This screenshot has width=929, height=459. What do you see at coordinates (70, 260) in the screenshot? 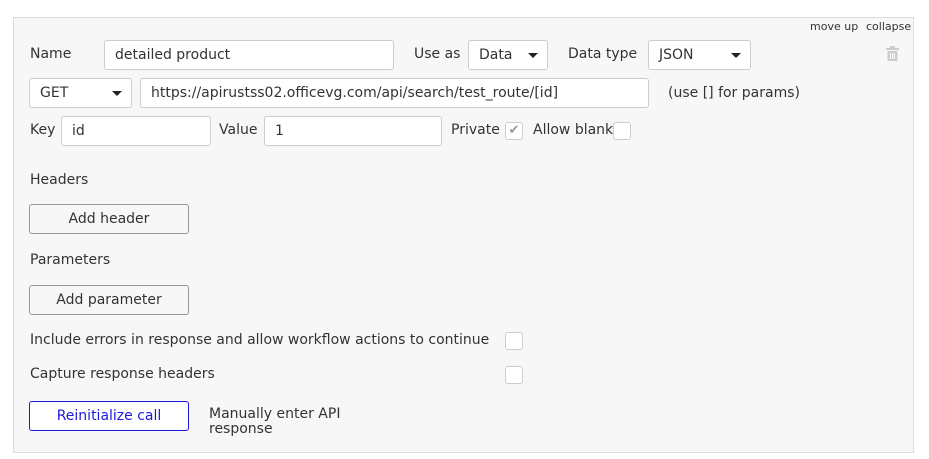
I see `parameters-title: Parameters` at bounding box center [70, 260].